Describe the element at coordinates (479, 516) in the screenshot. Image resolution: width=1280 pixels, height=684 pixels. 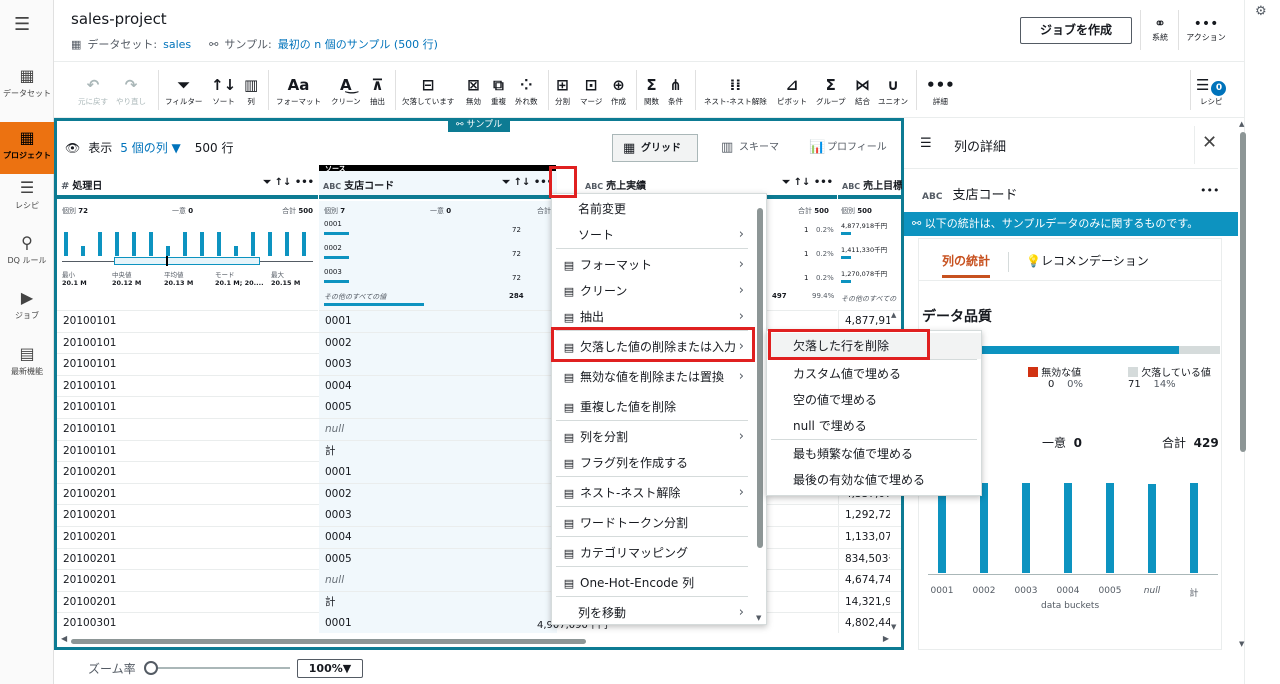
I see `table-row: 20100201 0003 1,292,725` at that location.